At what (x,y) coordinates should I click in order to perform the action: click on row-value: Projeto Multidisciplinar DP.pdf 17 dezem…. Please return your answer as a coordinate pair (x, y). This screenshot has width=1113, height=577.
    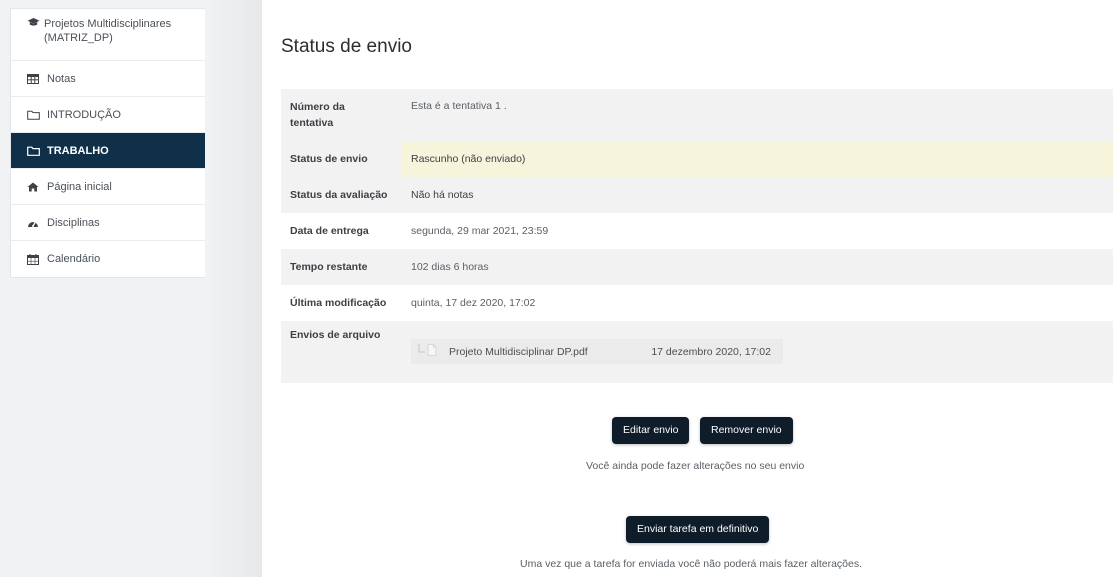
    Looking at the image, I should click on (757, 352).